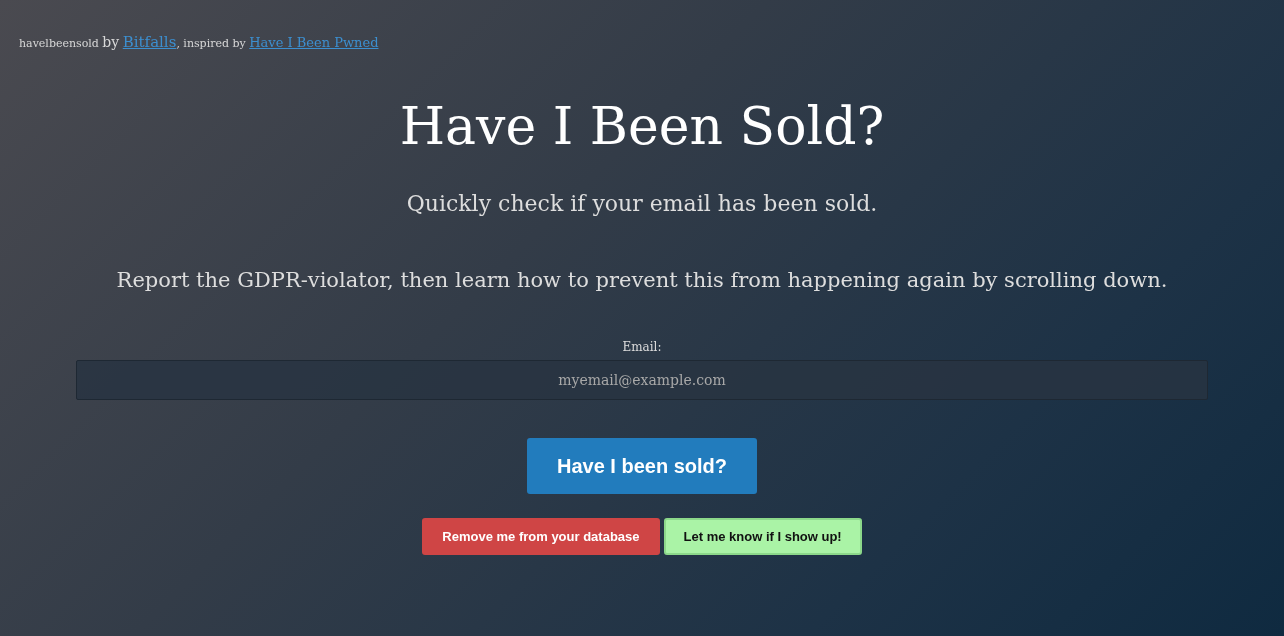  Describe the element at coordinates (642, 347) in the screenshot. I see `email-label: Email:` at that location.